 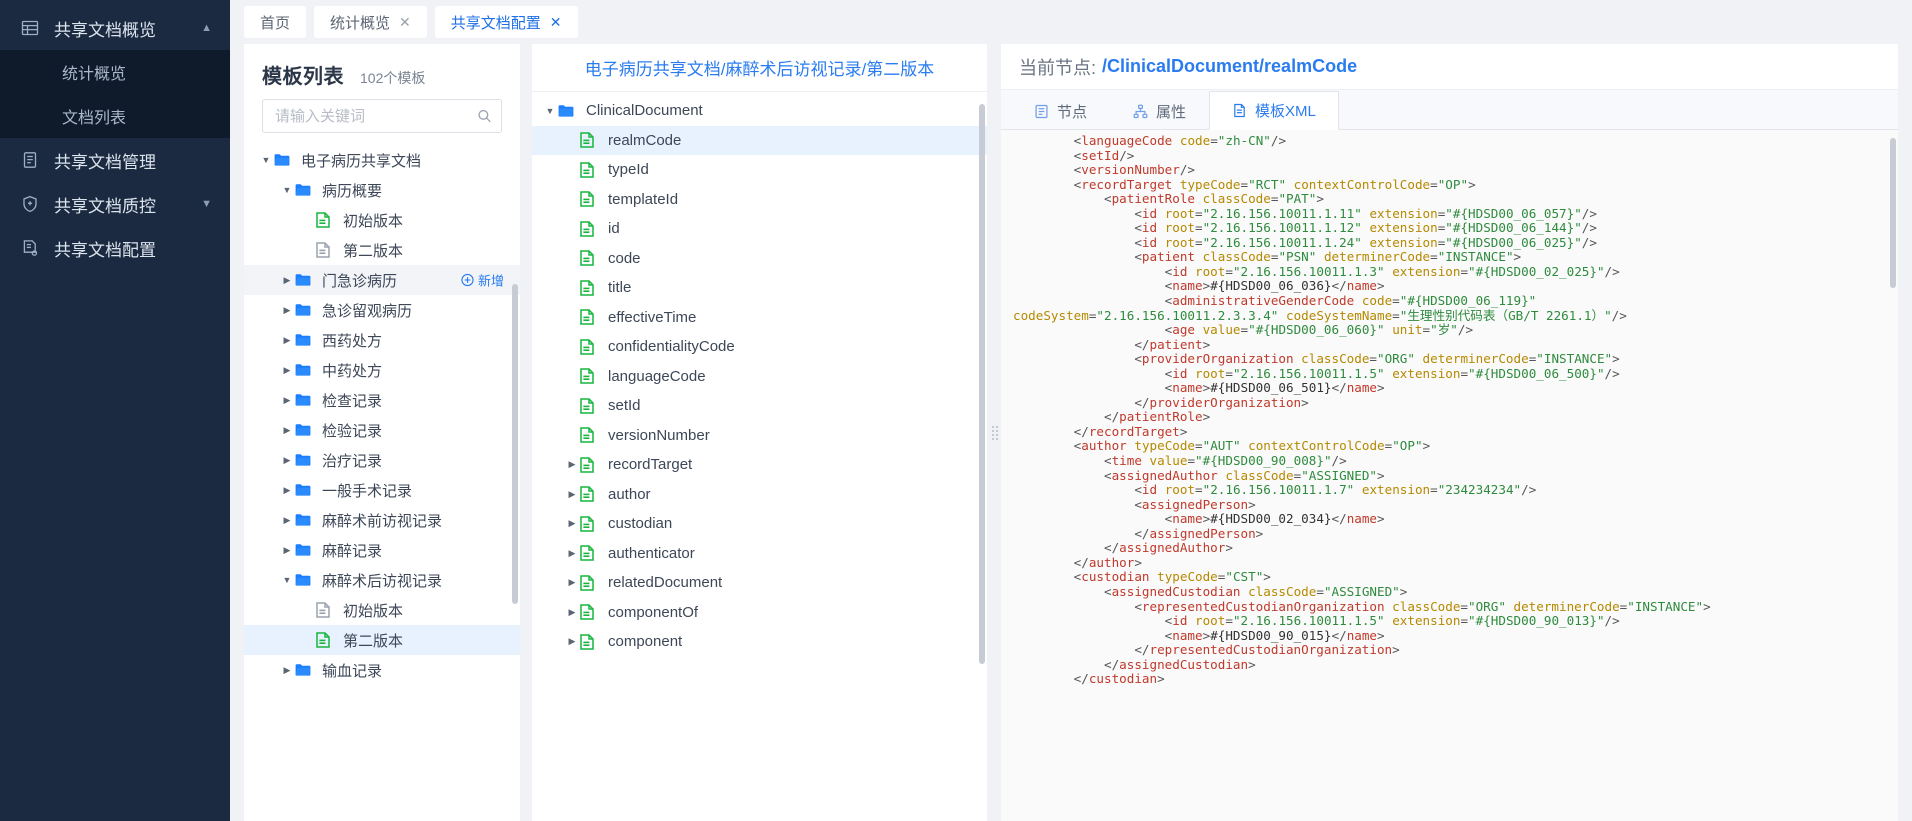 What do you see at coordinates (275, 22) in the screenshot?
I see `tab-home: 首页` at bounding box center [275, 22].